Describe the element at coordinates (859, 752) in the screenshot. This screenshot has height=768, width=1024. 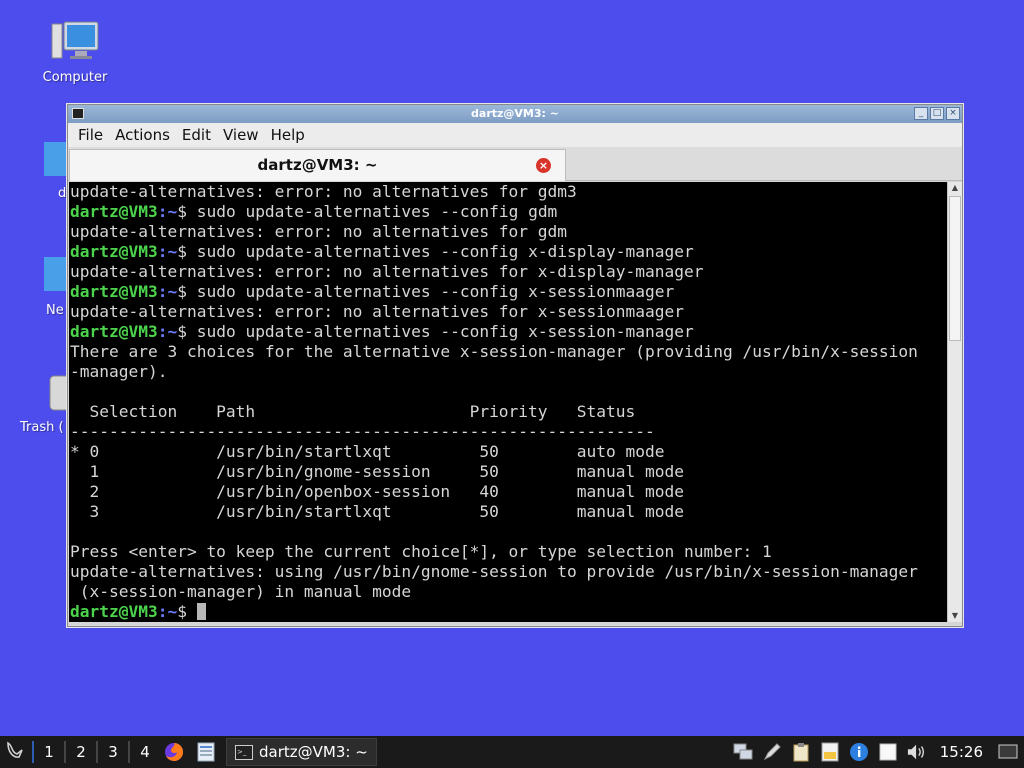
I see `info-icon` at that location.